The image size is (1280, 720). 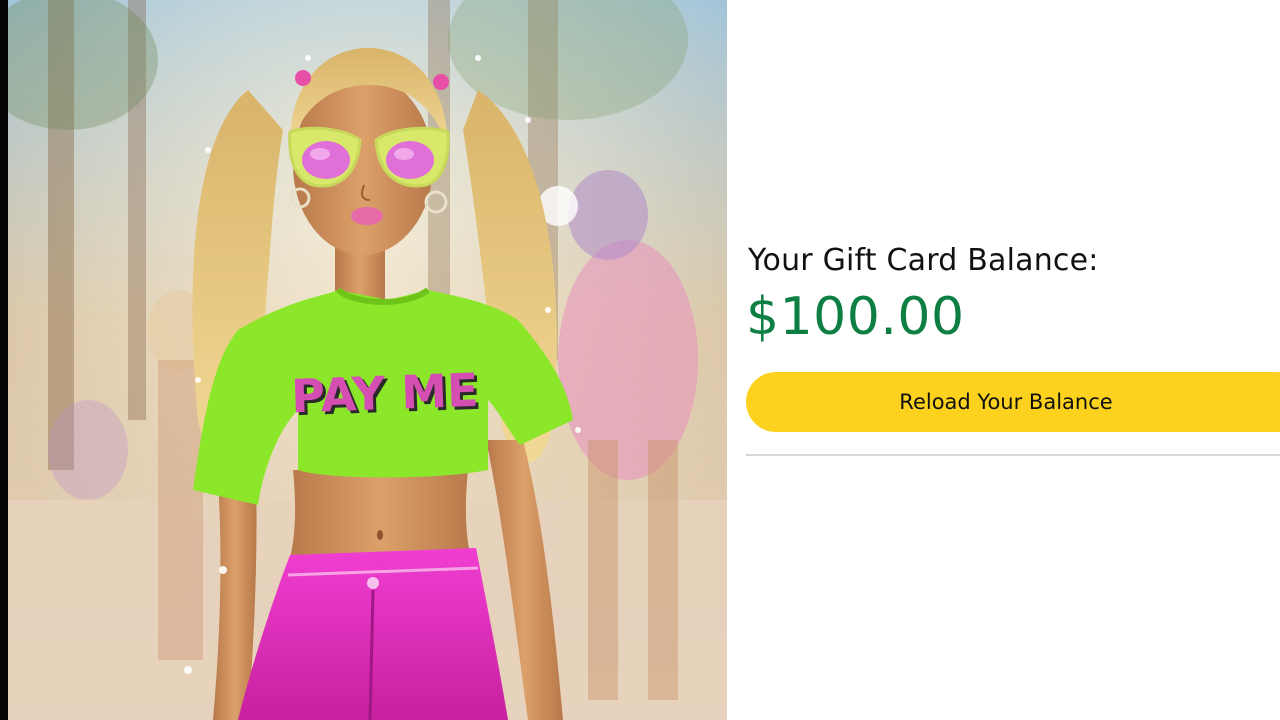 I want to click on gift-card-balance-amount: $100.00, so click(x=855, y=317).